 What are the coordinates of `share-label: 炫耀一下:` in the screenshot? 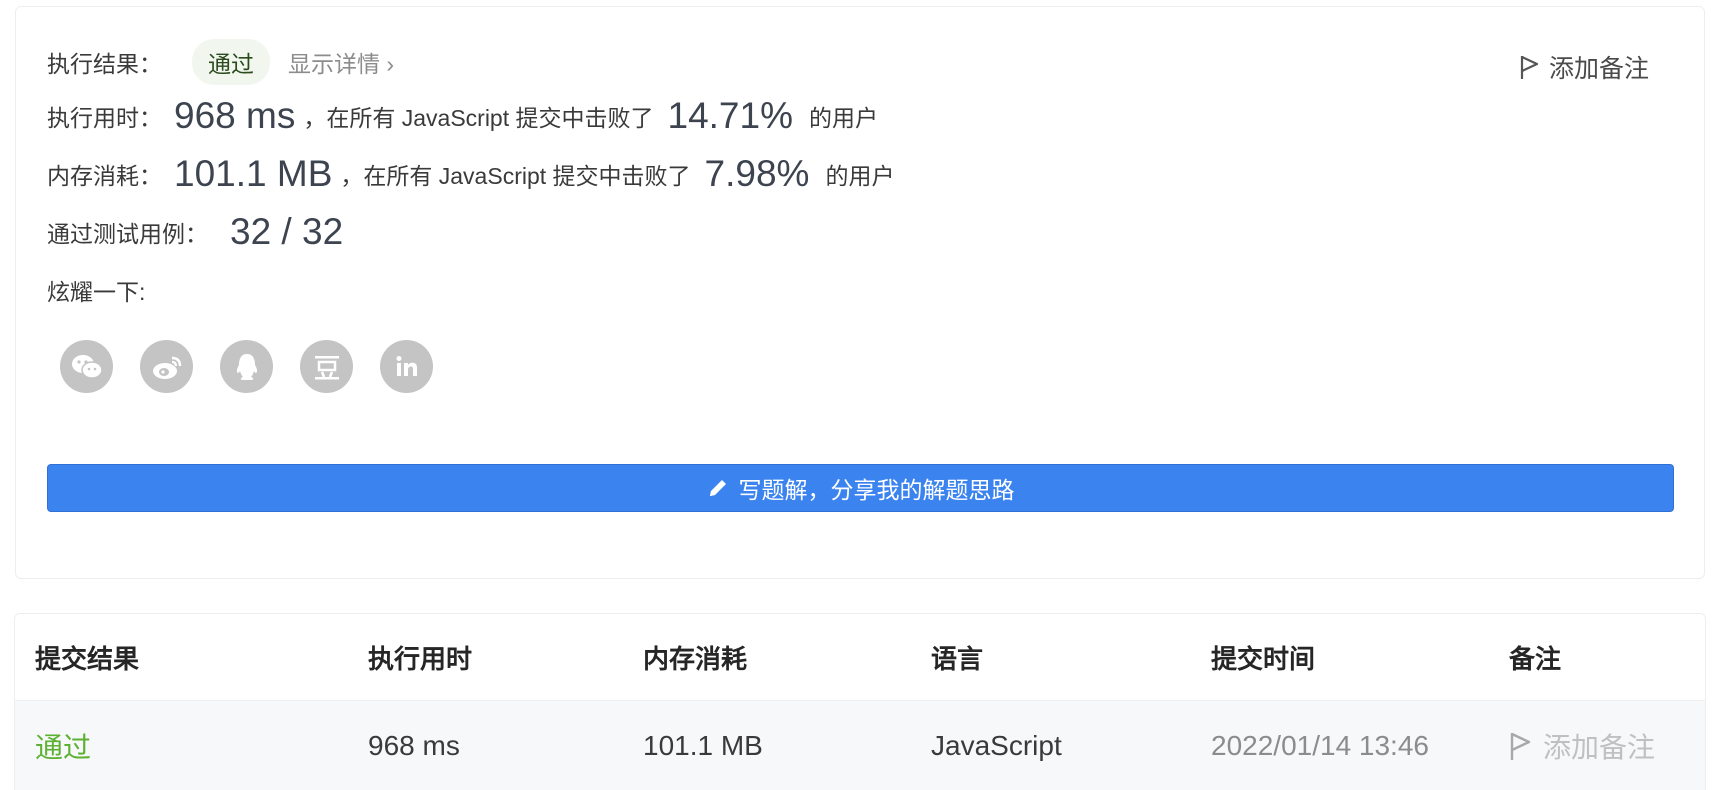 It's located at (96, 292).